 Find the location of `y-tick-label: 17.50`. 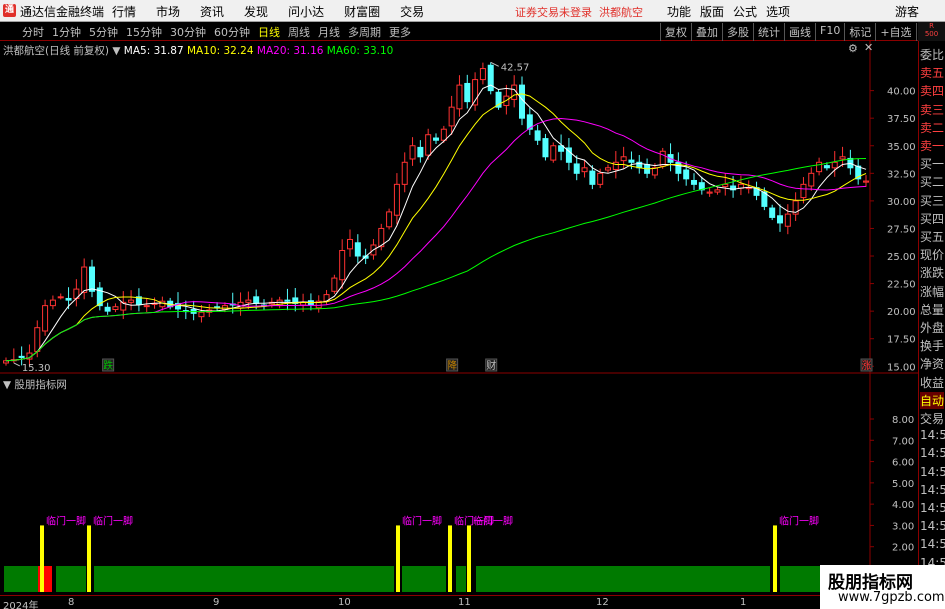

y-tick-label: 17.50 is located at coordinates (901, 340).